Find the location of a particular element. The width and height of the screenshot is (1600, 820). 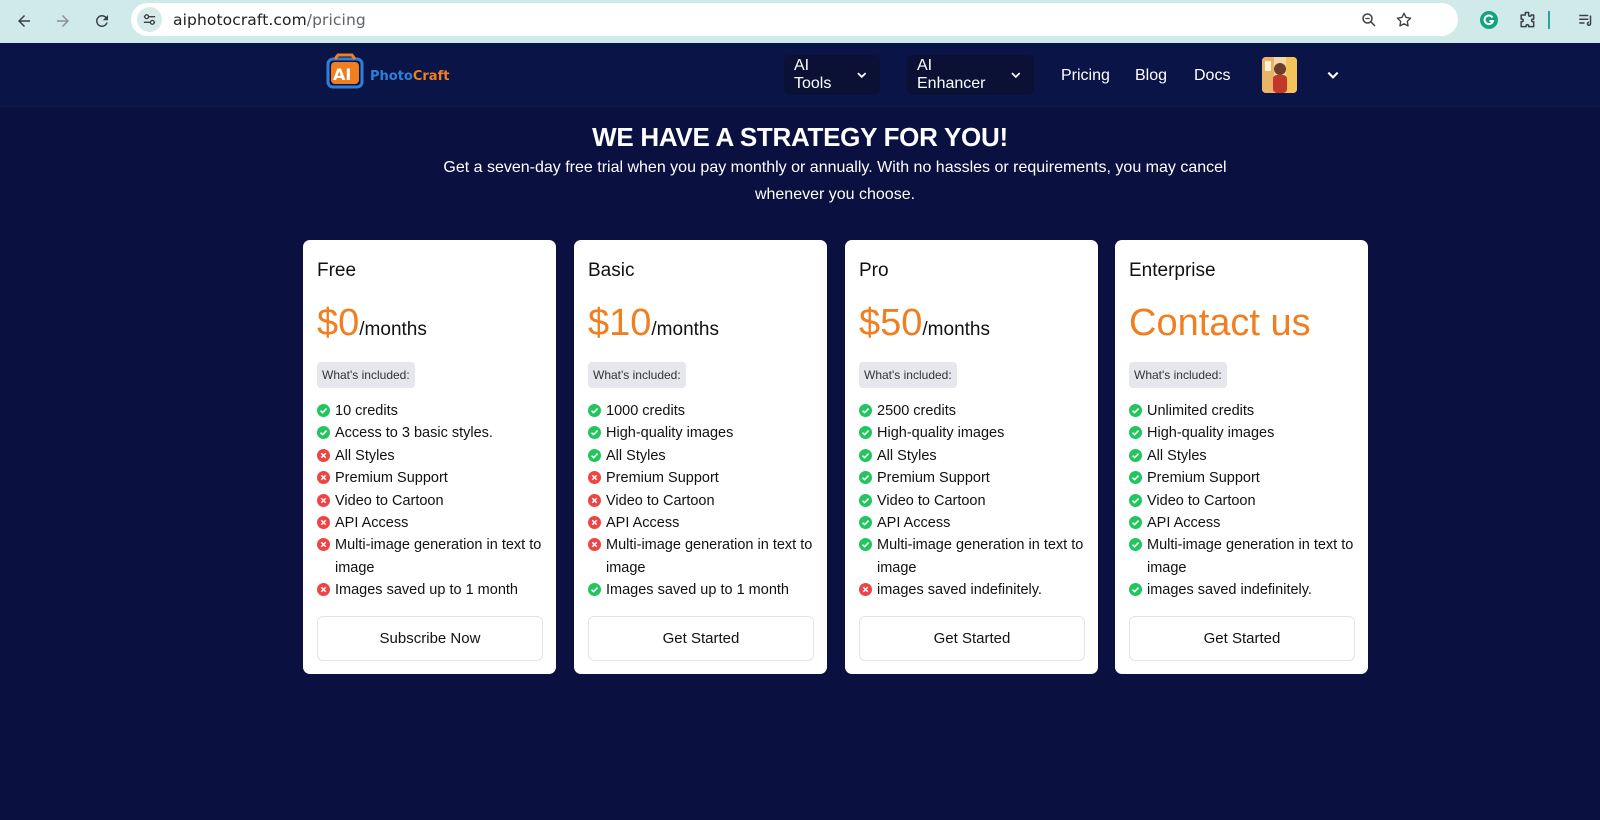

user-avatar is located at coordinates (1279, 75).